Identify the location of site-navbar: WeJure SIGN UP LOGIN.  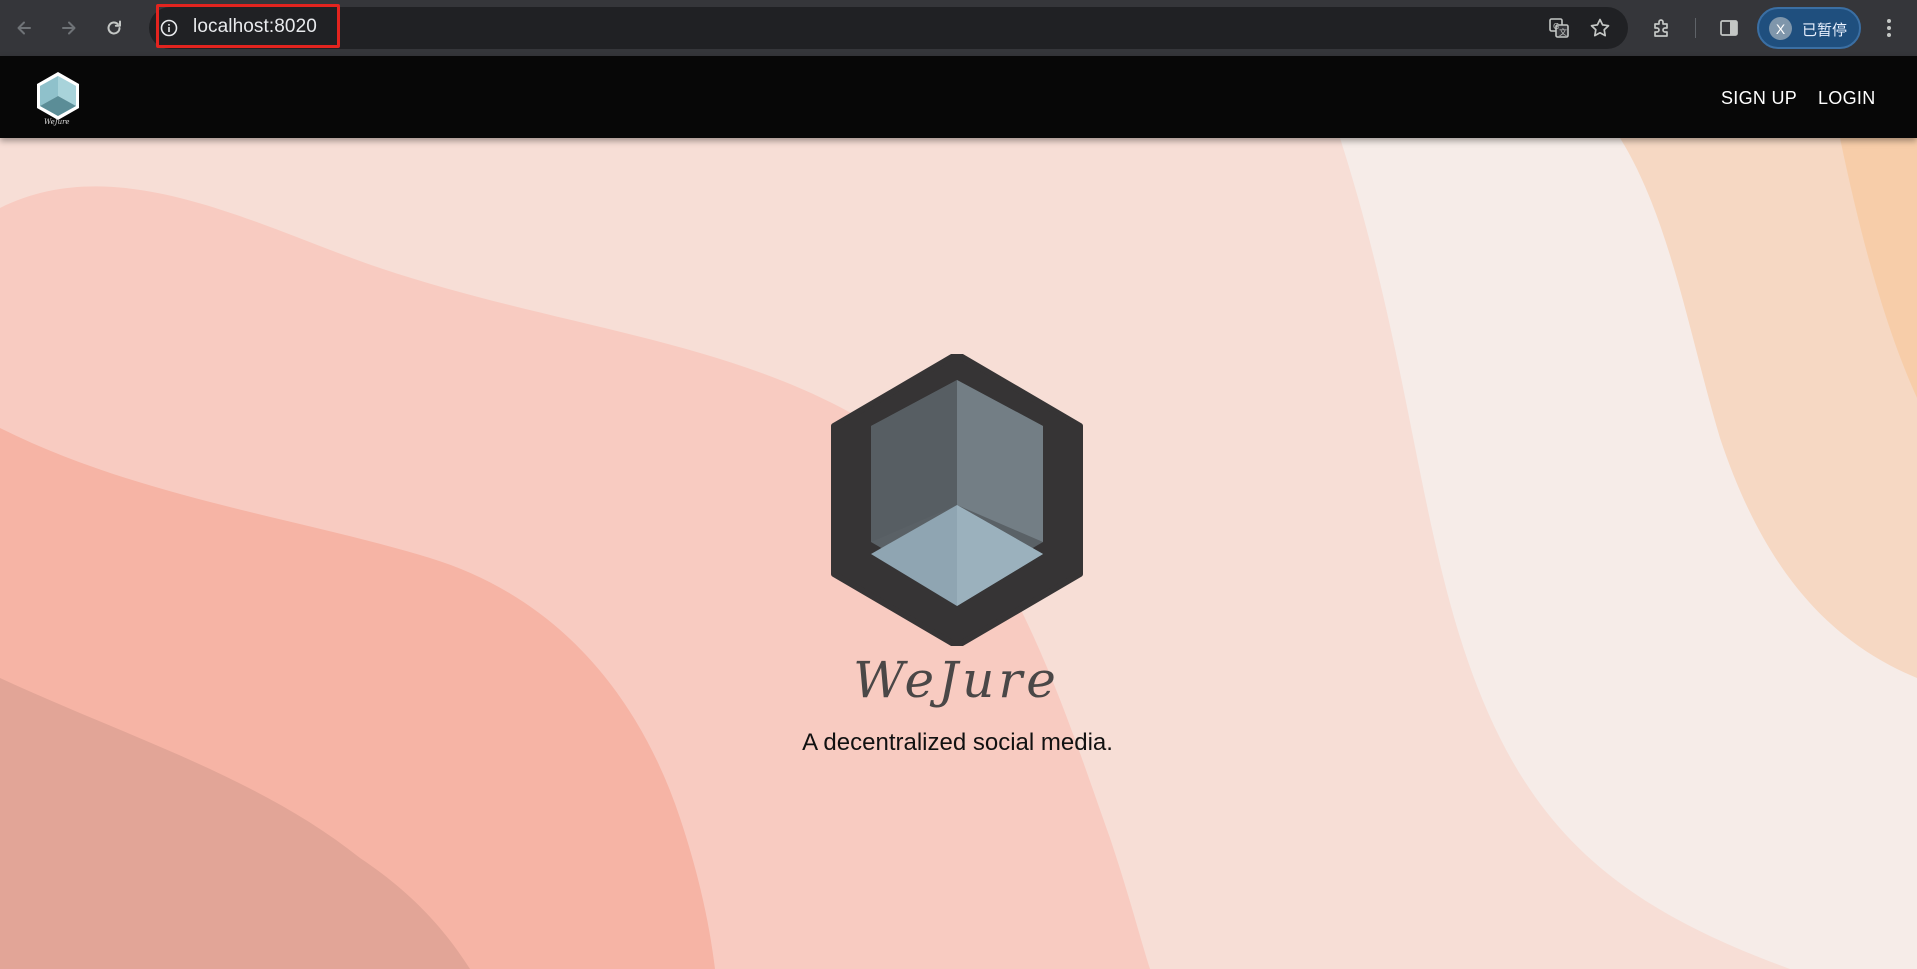
(958, 97).